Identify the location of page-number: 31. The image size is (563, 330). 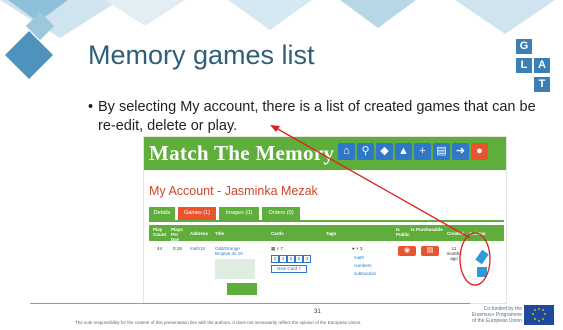
(317, 312).